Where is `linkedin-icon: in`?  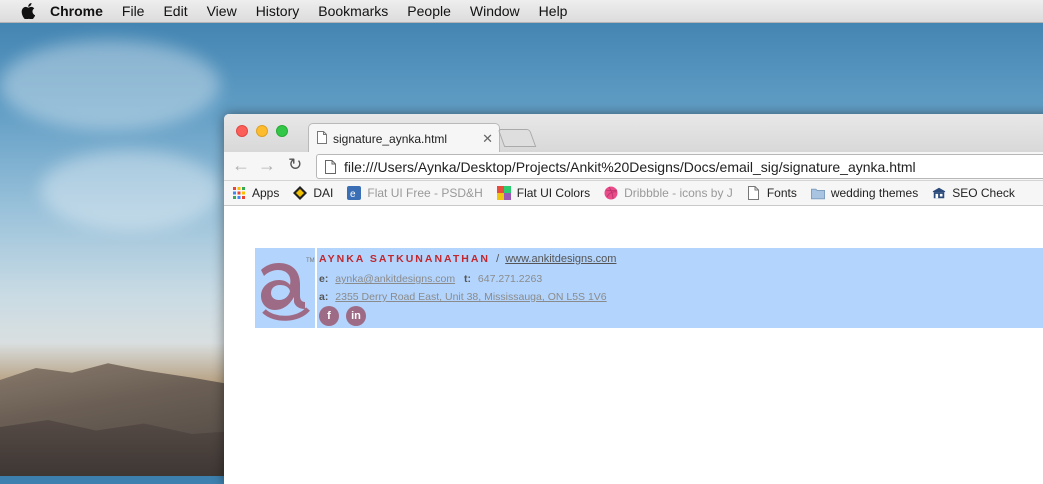
linkedin-icon: in is located at coordinates (356, 316).